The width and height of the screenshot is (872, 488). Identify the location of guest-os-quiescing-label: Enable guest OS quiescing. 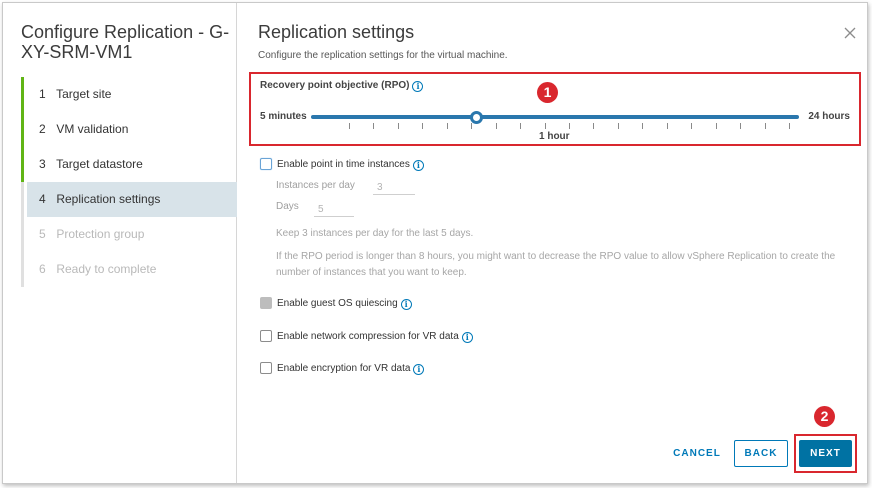
(337, 303).